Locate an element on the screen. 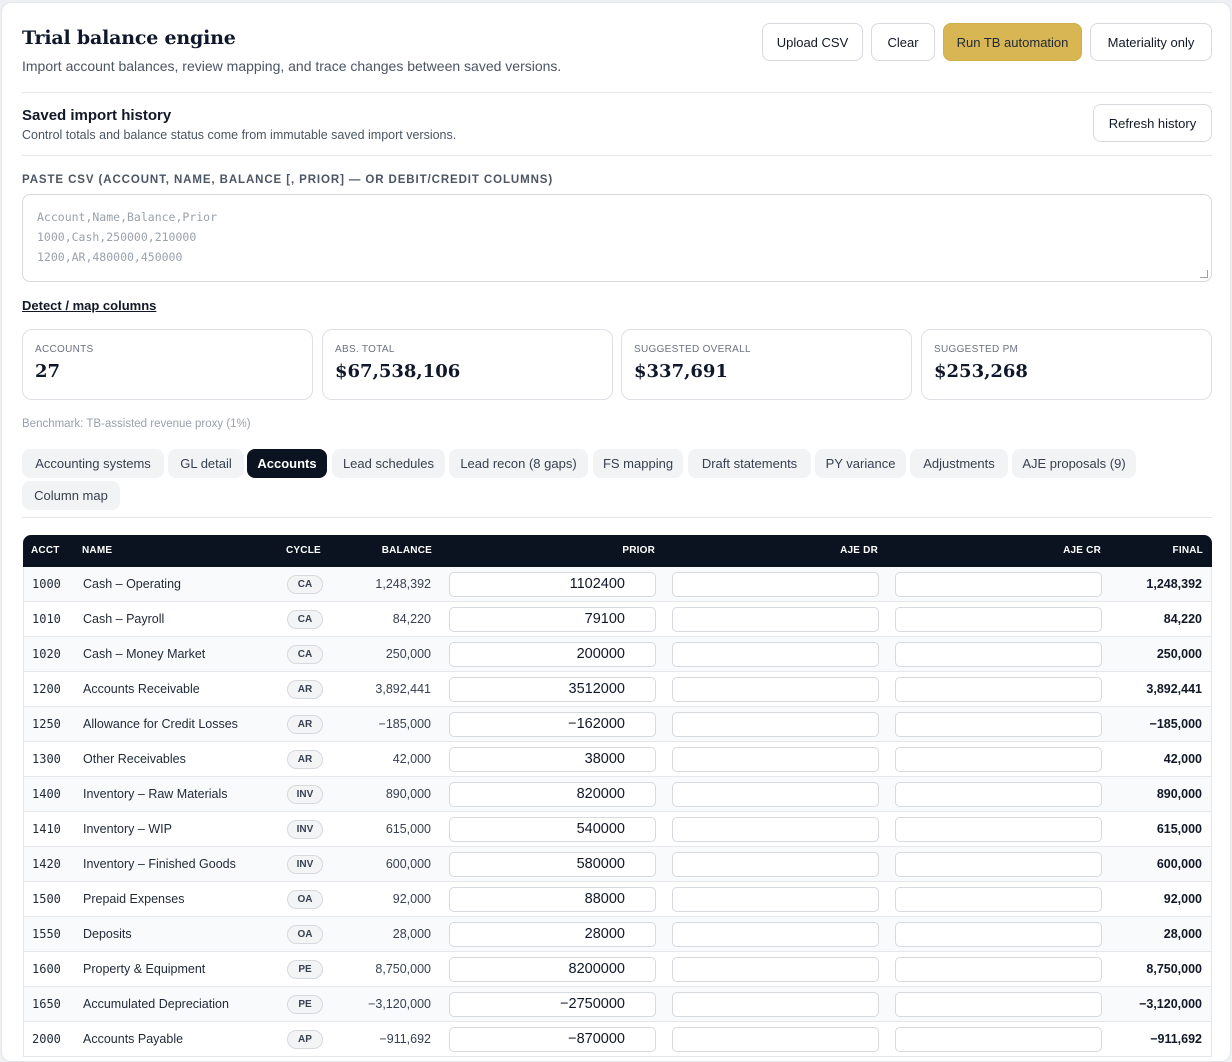 The width and height of the screenshot is (1232, 1062). prior-input: 820000 is located at coordinates (552, 794).